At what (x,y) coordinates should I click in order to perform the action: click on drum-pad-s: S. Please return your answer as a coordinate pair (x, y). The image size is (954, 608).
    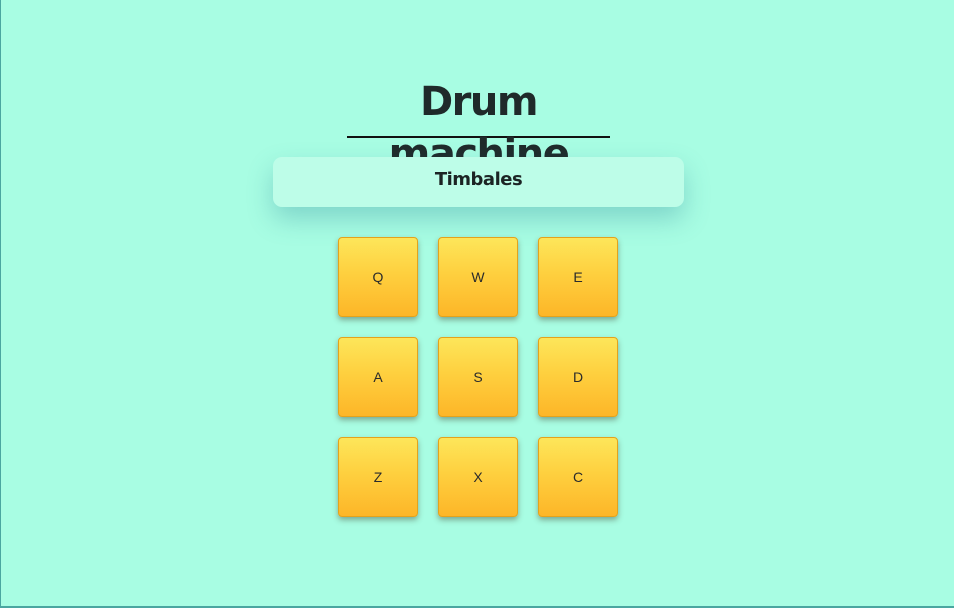
    Looking at the image, I should click on (478, 377).